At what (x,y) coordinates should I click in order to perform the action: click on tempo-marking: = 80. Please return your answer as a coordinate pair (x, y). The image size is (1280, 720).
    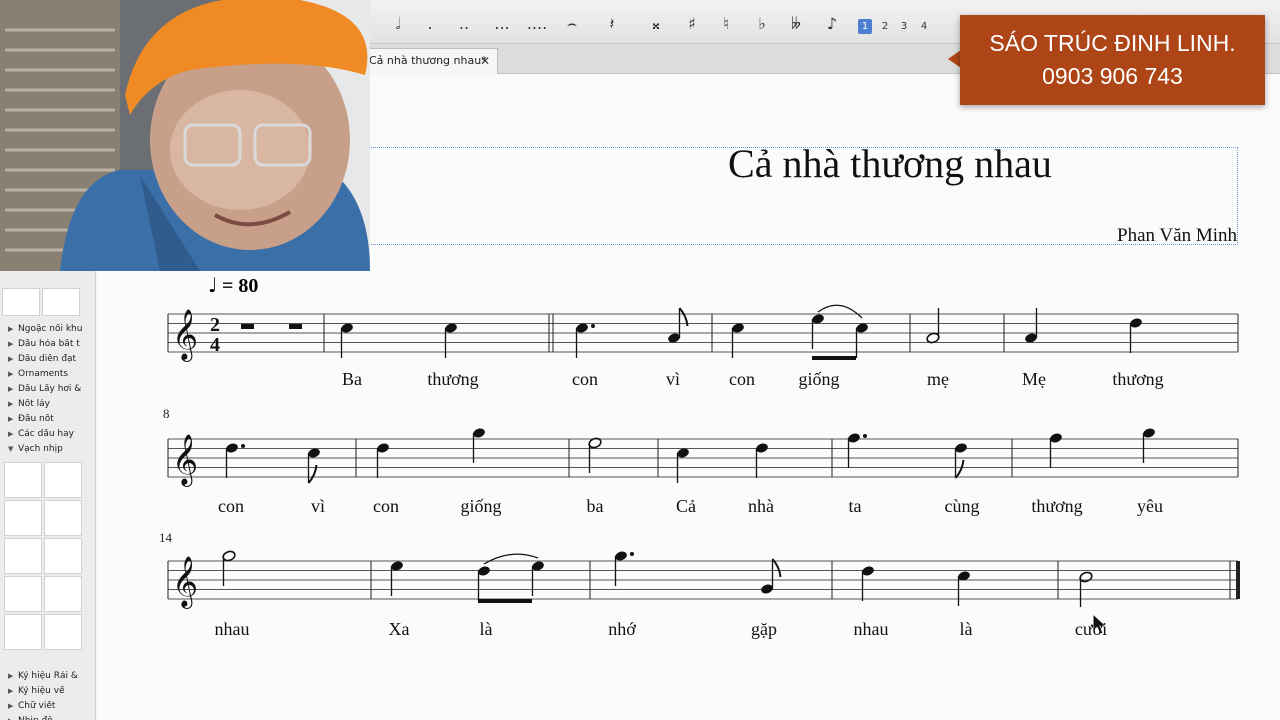
    Looking at the image, I should click on (240, 286).